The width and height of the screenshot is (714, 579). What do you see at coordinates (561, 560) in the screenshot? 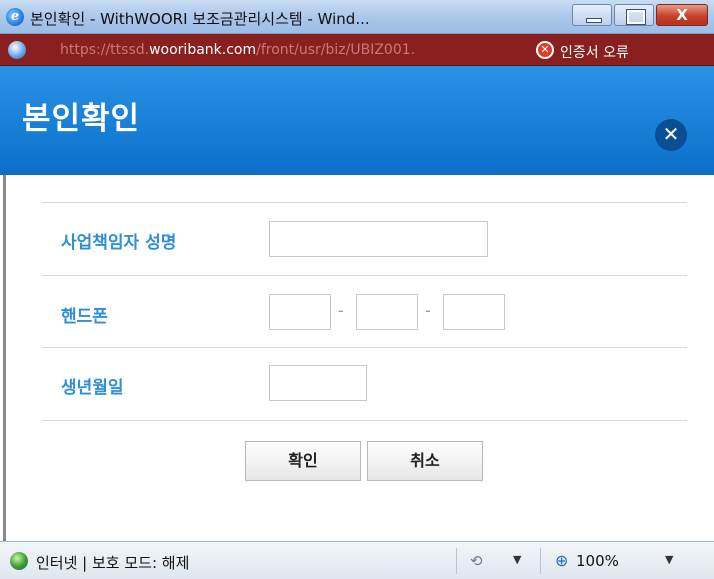
I see `zoom-icon: ⊕` at bounding box center [561, 560].